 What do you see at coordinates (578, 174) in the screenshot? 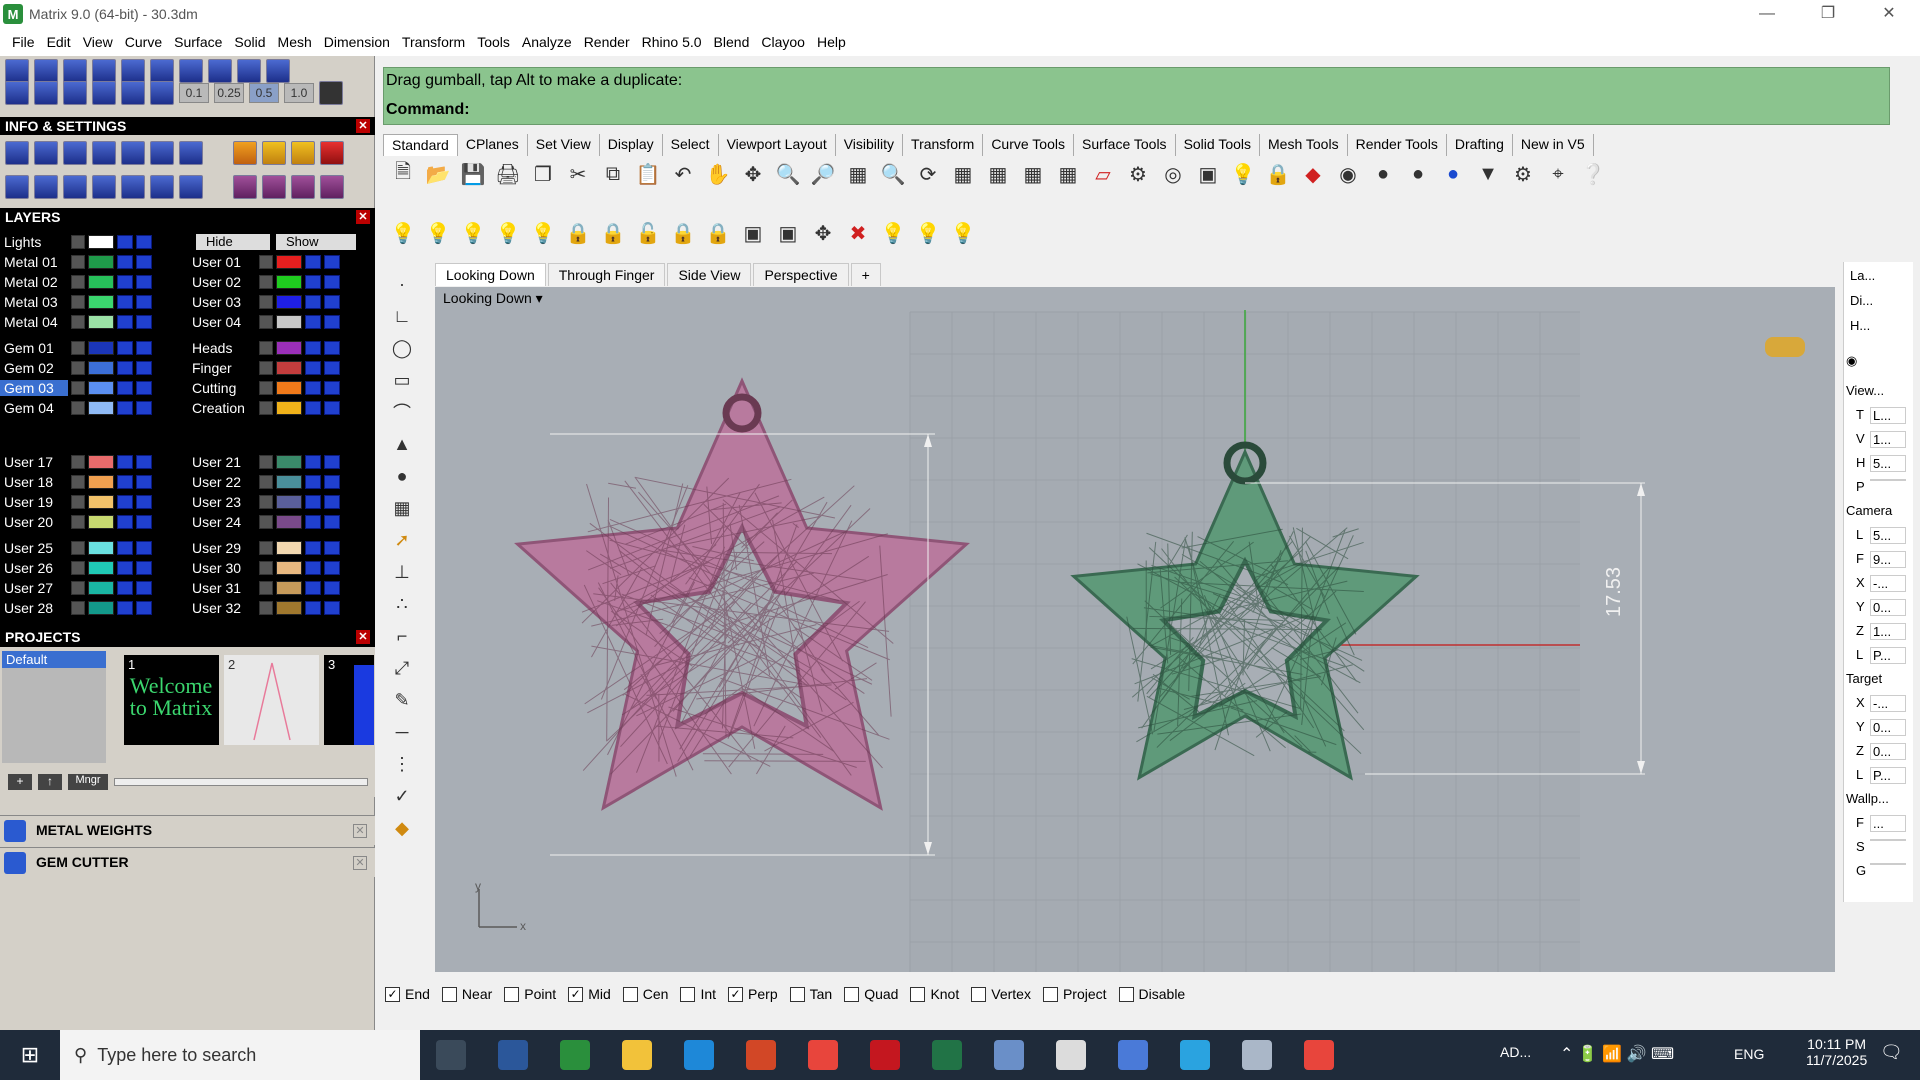
I see `cut-icon: ✂` at bounding box center [578, 174].